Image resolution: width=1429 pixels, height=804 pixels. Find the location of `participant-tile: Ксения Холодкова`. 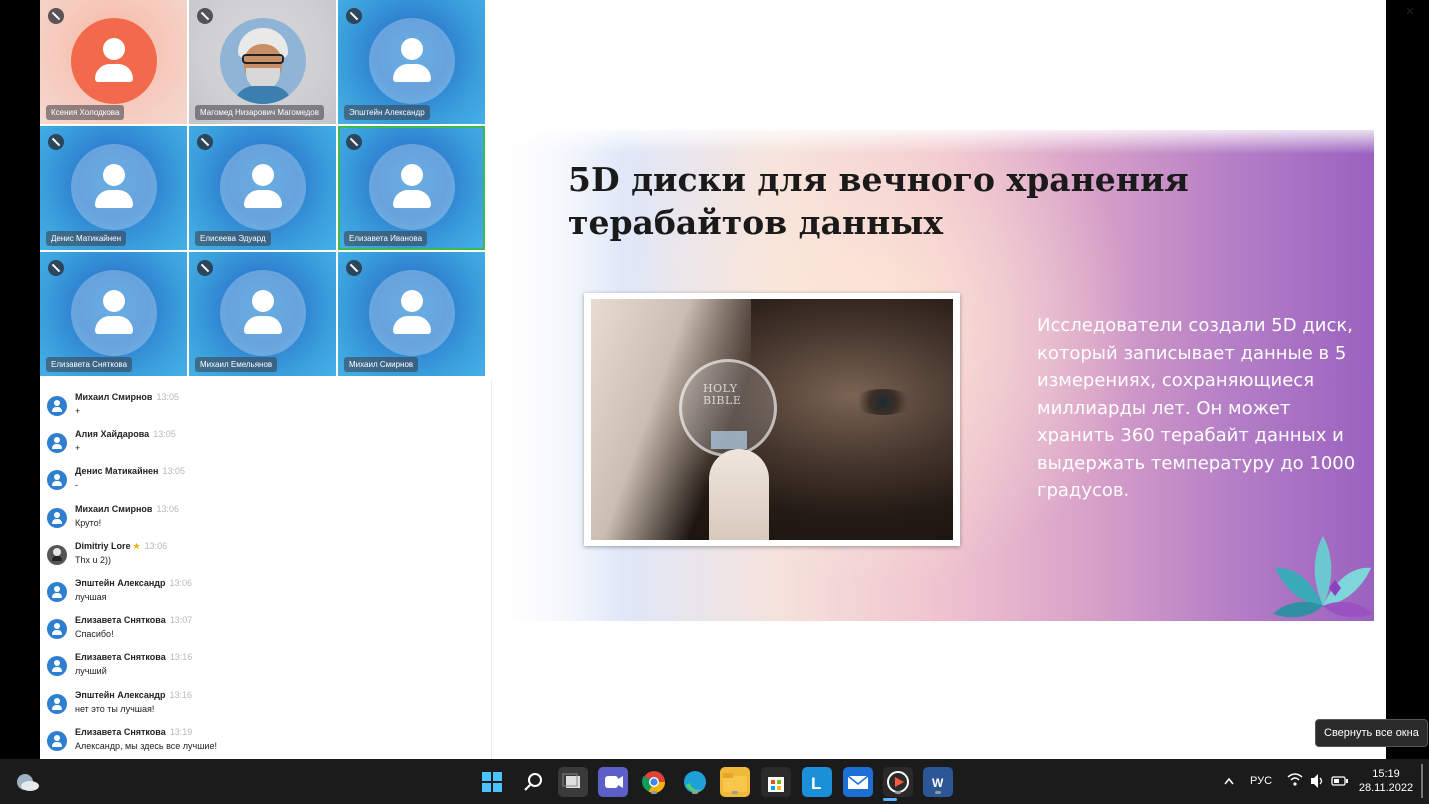

participant-tile: Ксения Холодкова is located at coordinates (113, 62).